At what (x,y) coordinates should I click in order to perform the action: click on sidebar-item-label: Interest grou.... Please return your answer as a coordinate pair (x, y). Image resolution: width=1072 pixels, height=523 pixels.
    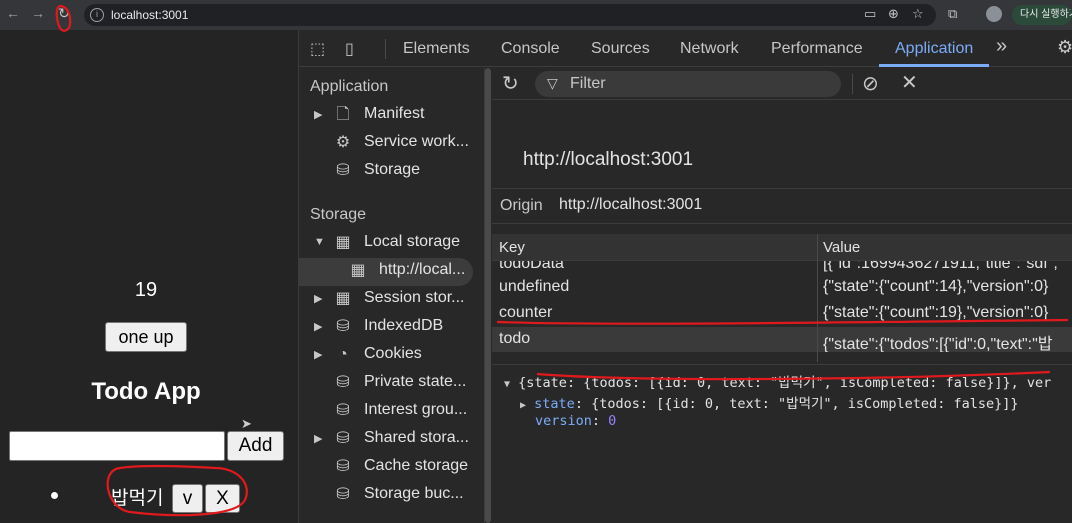
    Looking at the image, I should click on (416, 409).